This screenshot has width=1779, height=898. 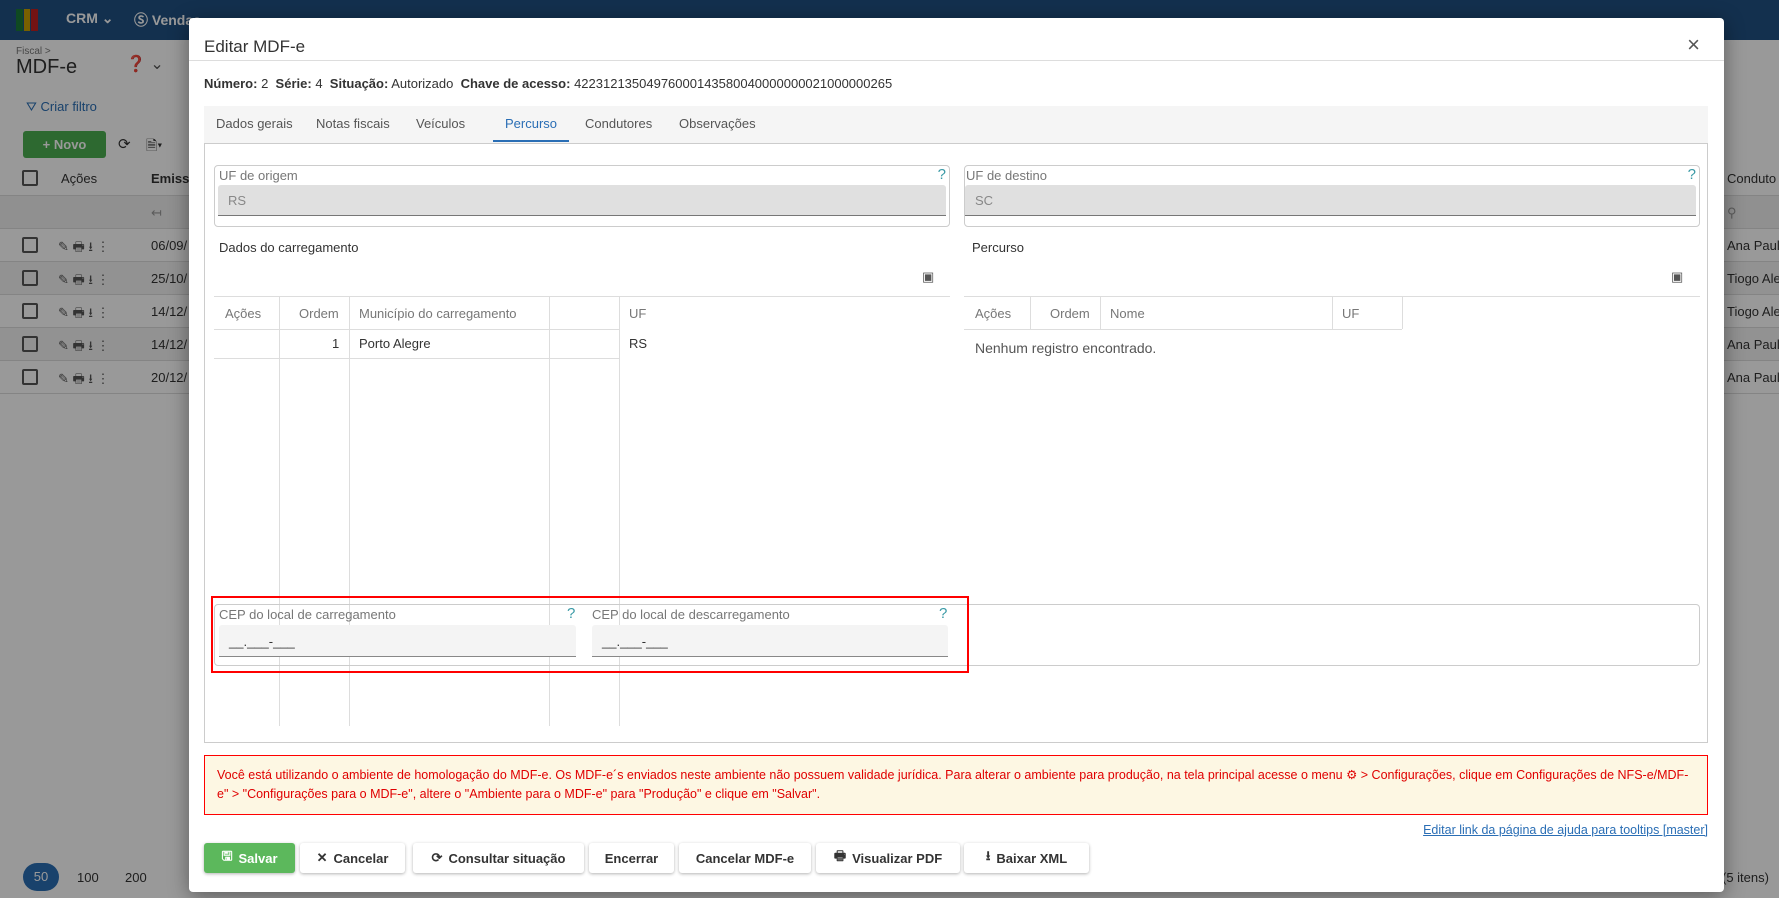 What do you see at coordinates (638, 343) in the screenshot?
I see `cell-uf: RS` at bounding box center [638, 343].